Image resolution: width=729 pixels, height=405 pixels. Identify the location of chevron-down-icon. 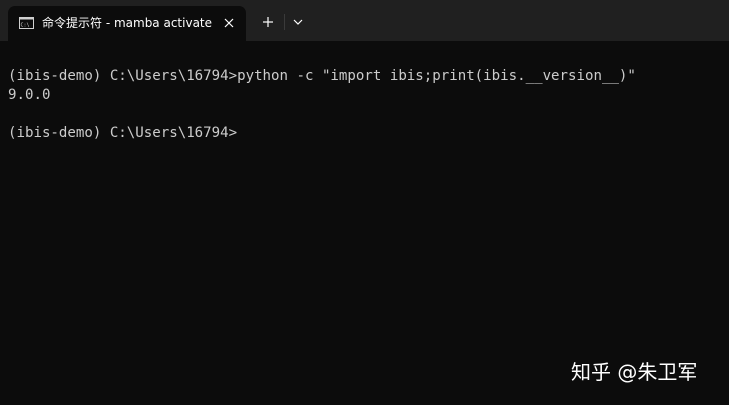
(298, 22).